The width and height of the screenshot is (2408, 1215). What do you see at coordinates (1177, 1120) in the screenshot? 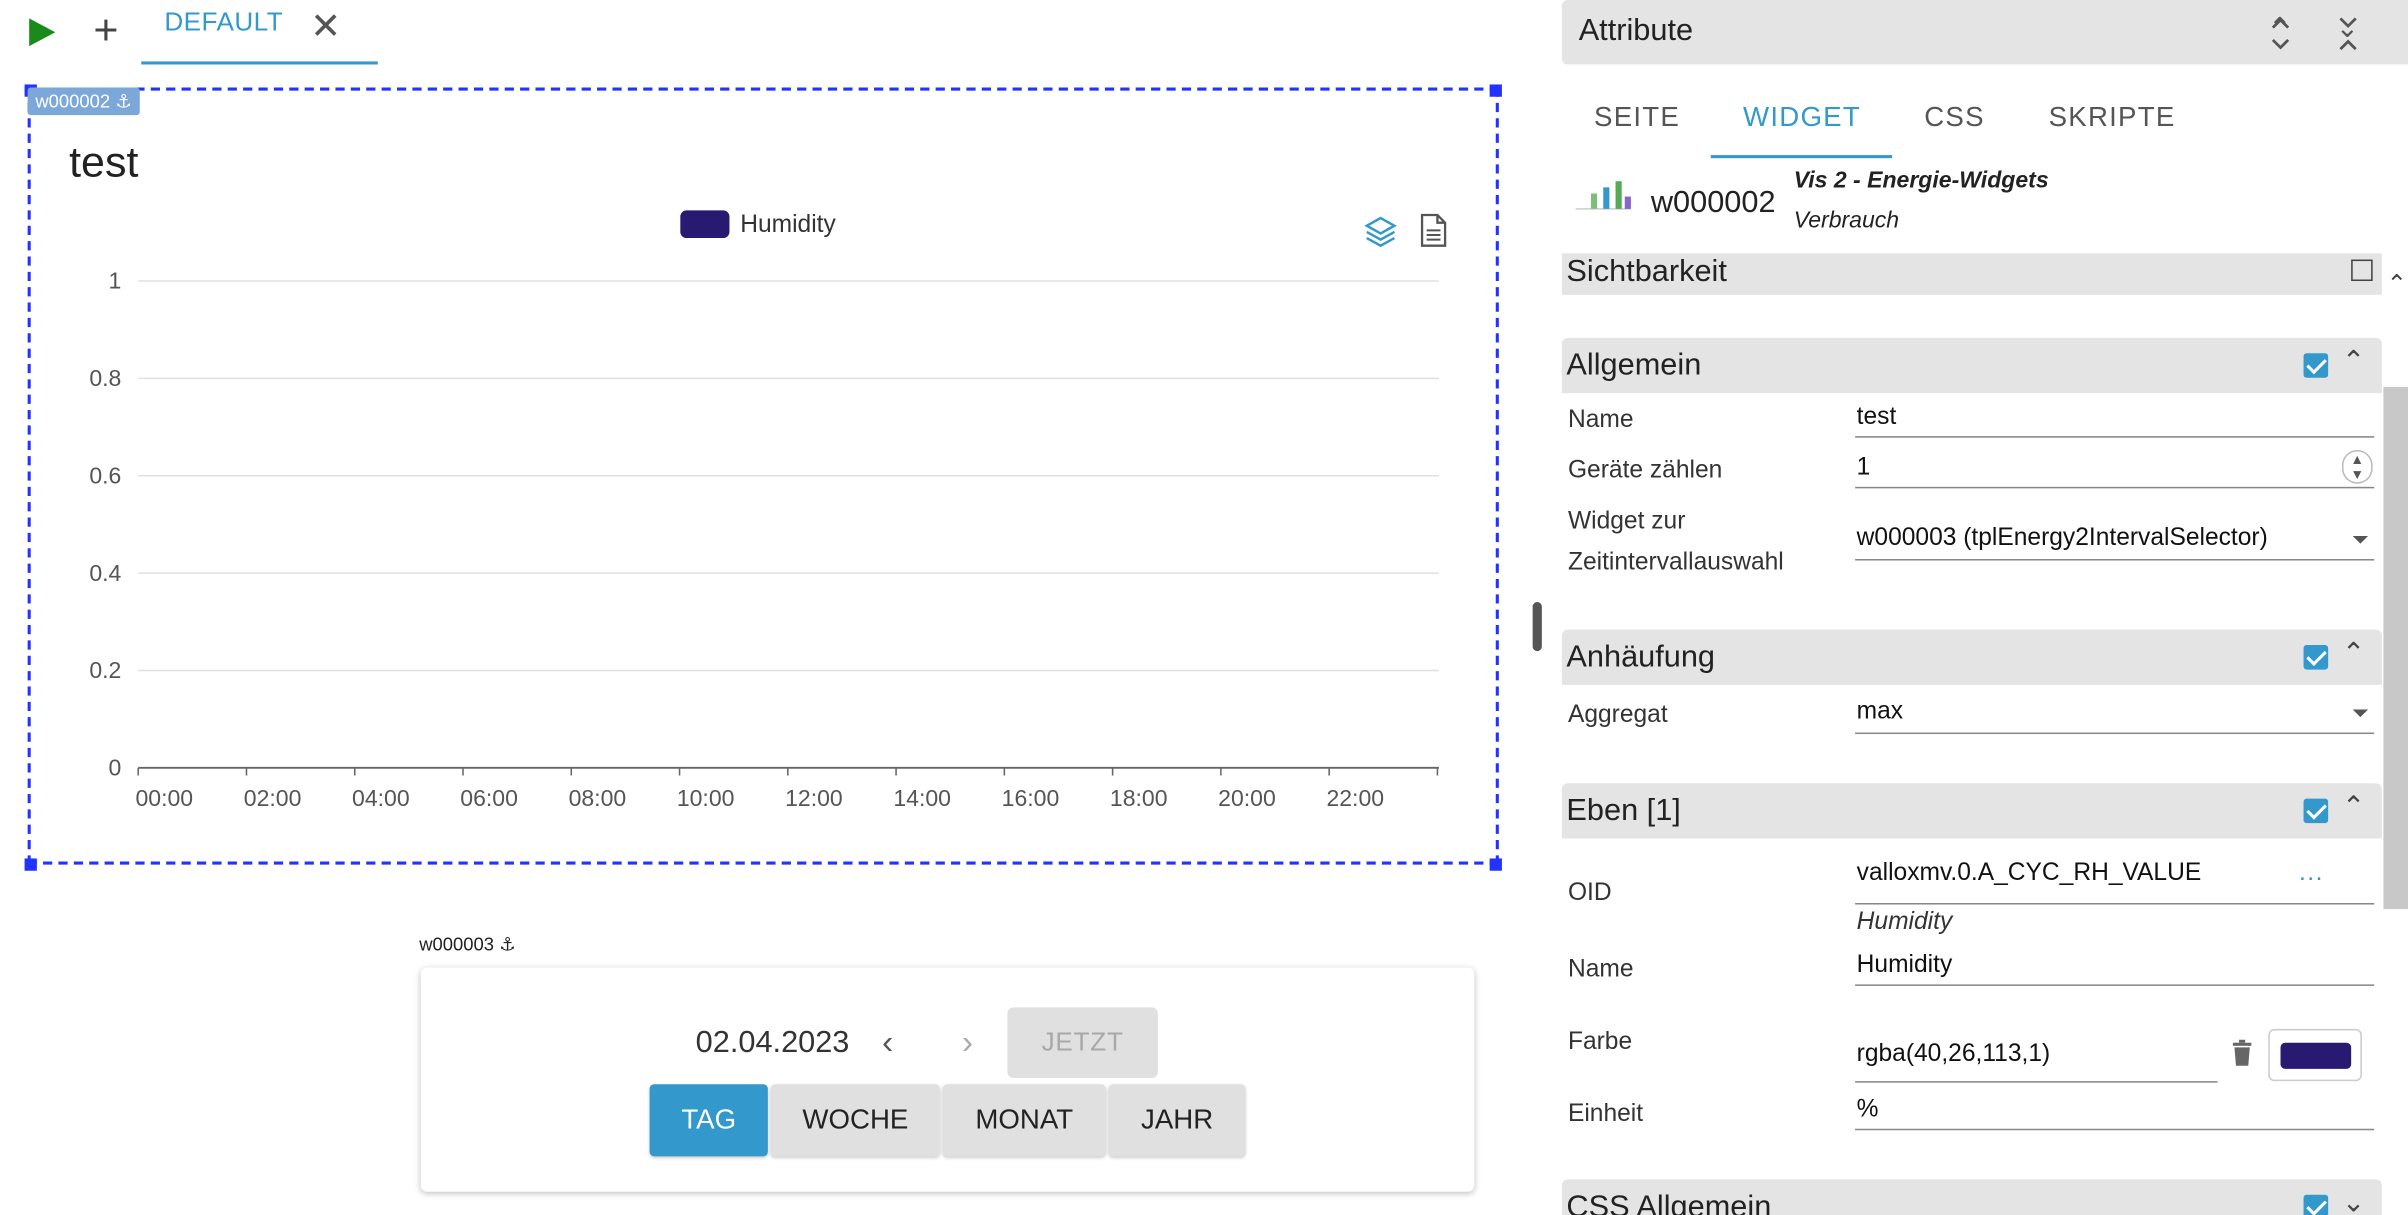
I see `segment-jahr: JAHR` at bounding box center [1177, 1120].